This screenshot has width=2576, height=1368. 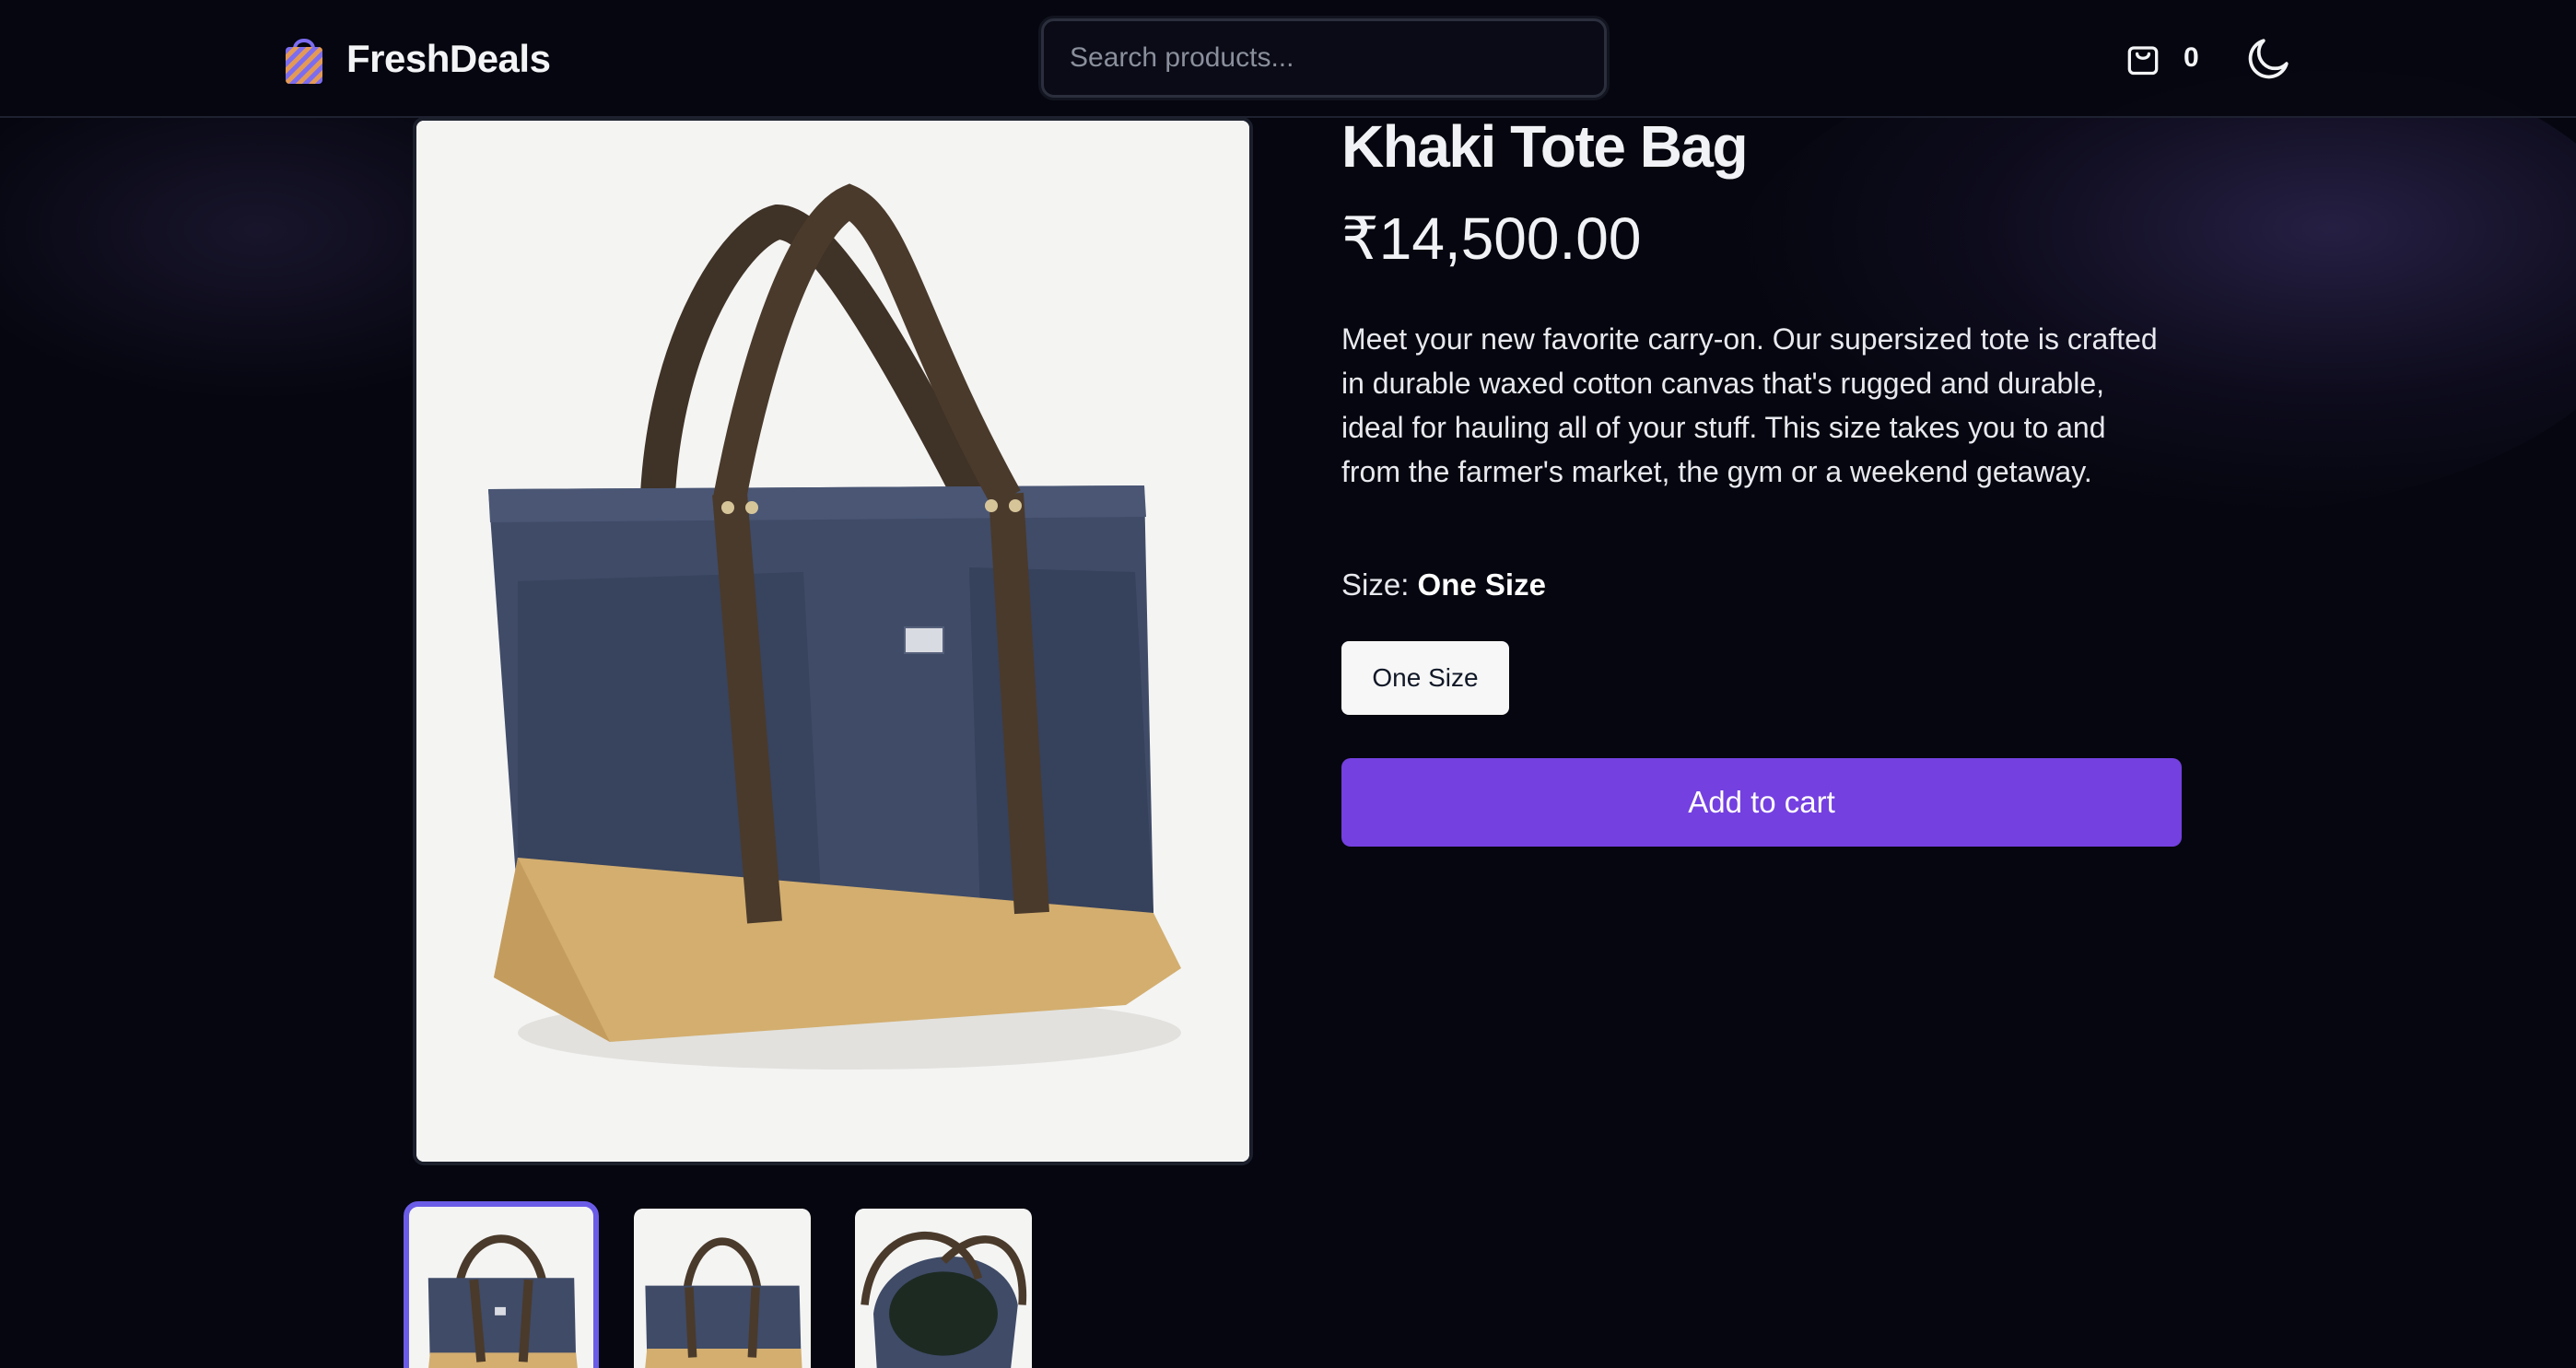 I want to click on cart-button: 0, so click(x=2161, y=58).